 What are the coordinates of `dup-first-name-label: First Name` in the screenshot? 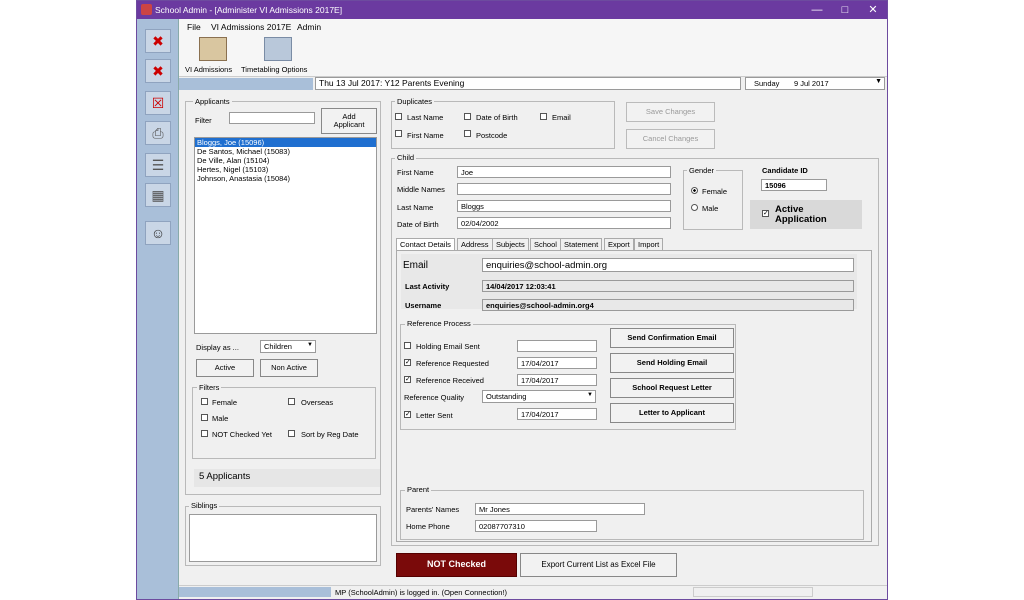 It's located at (425, 135).